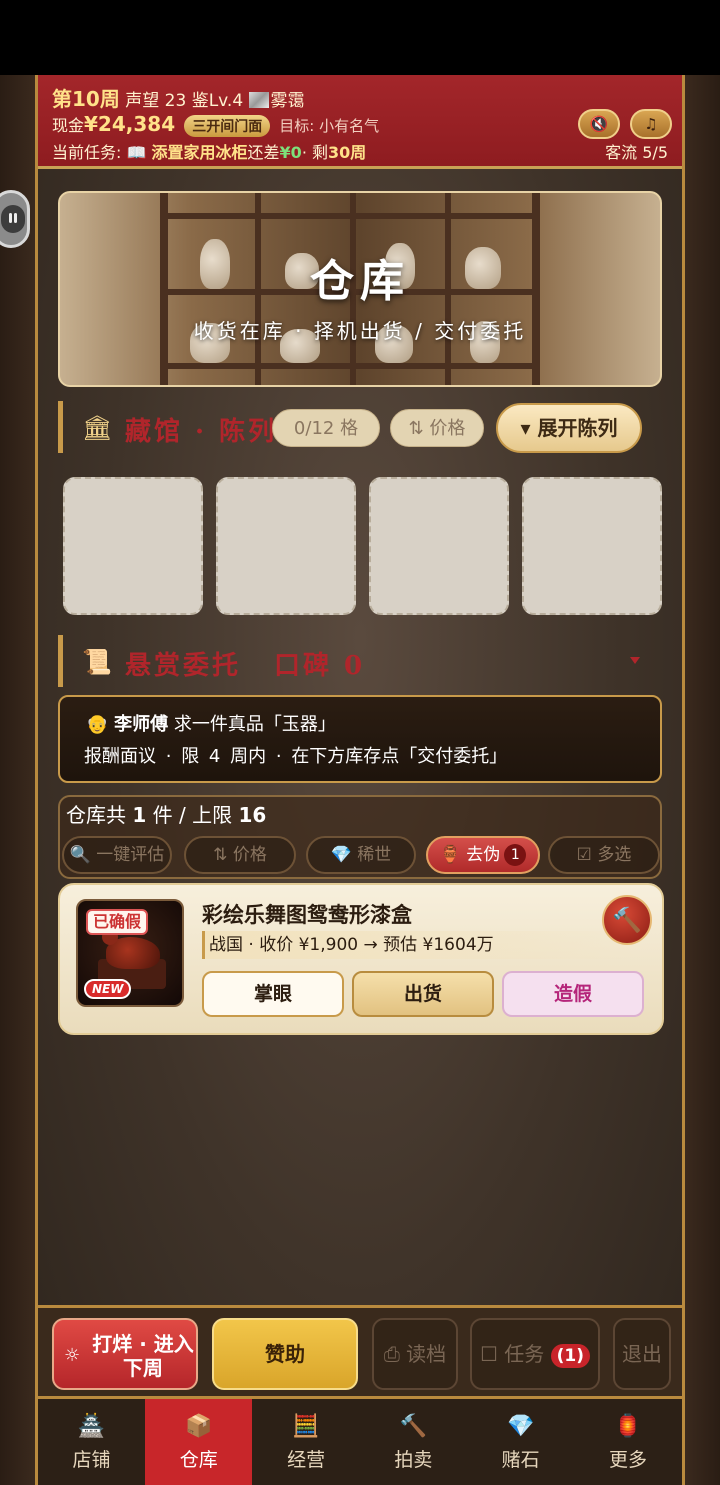 Image resolution: width=720 pixels, height=1485 pixels. I want to click on price-sort-button: ⇅ 价格, so click(240, 855).